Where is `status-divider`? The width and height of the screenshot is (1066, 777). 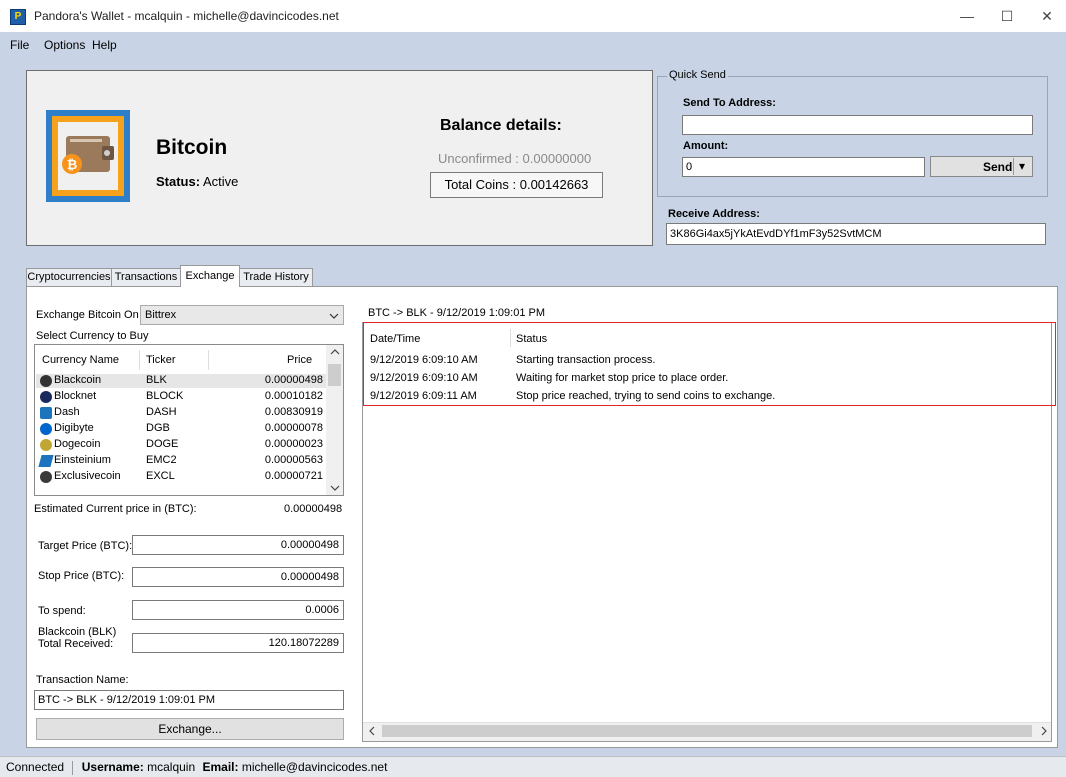 status-divider is located at coordinates (73, 767).